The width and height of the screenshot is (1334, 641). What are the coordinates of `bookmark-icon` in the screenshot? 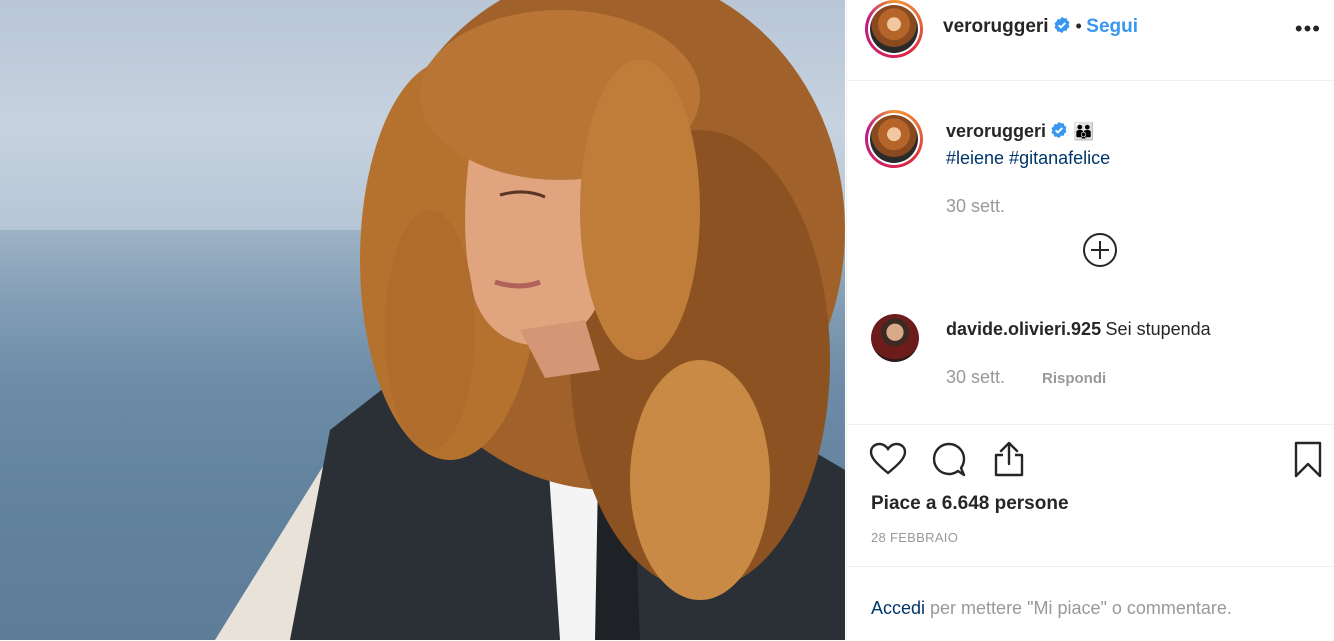 It's located at (1308, 460).